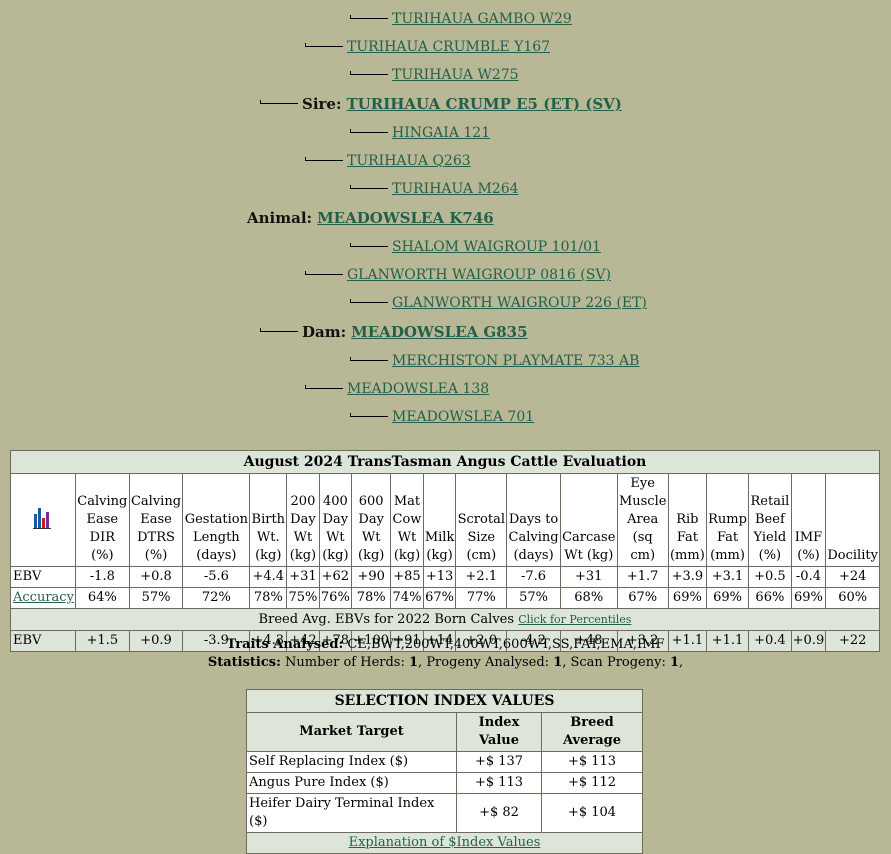  I want to click on ebv-column-header: Gestation Length (days), so click(216, 520).